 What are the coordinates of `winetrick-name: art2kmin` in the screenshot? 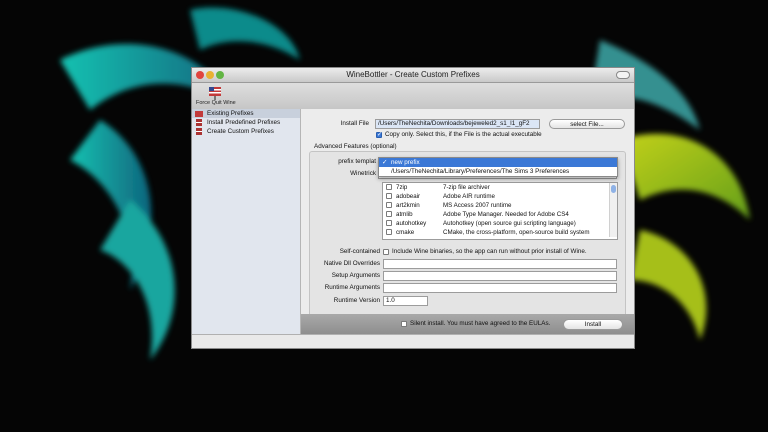 It's located at (408, 205).